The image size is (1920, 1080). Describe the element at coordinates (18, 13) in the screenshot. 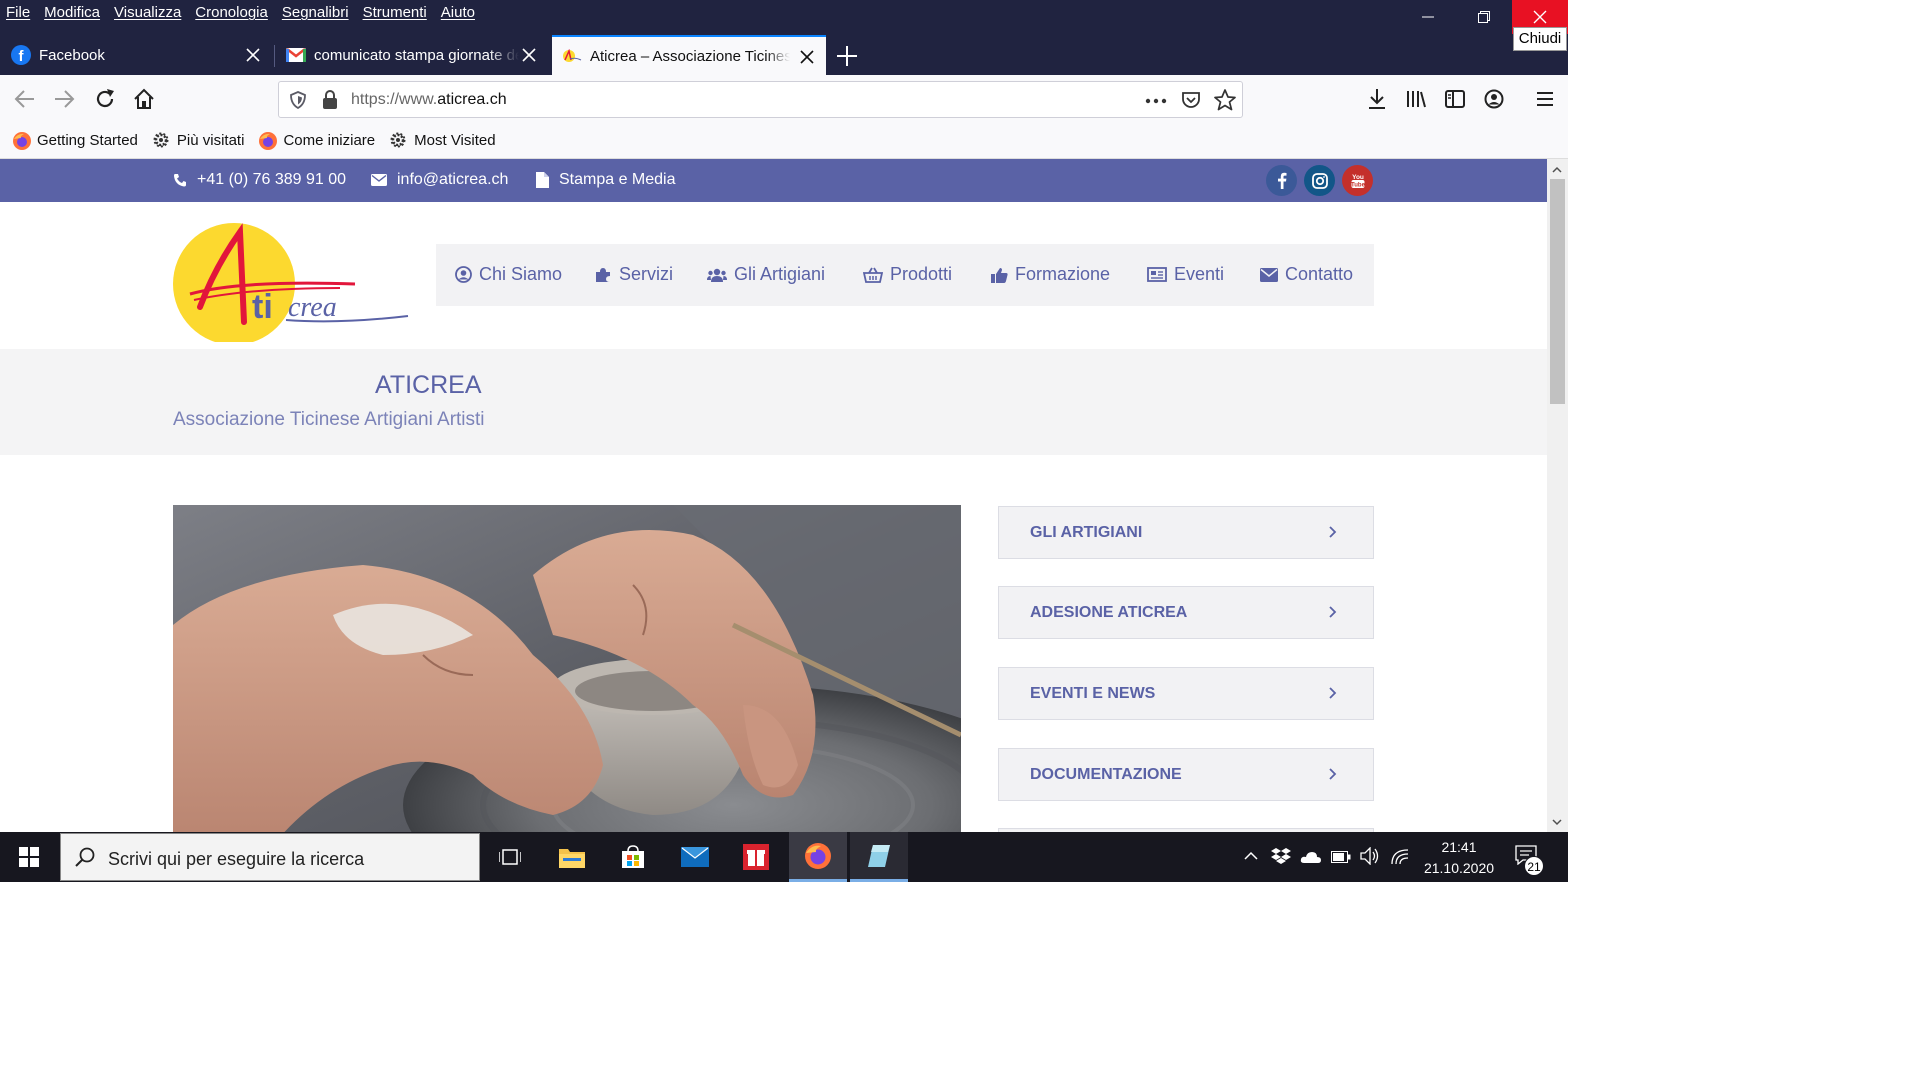

I see `menu-file: File` at that location.